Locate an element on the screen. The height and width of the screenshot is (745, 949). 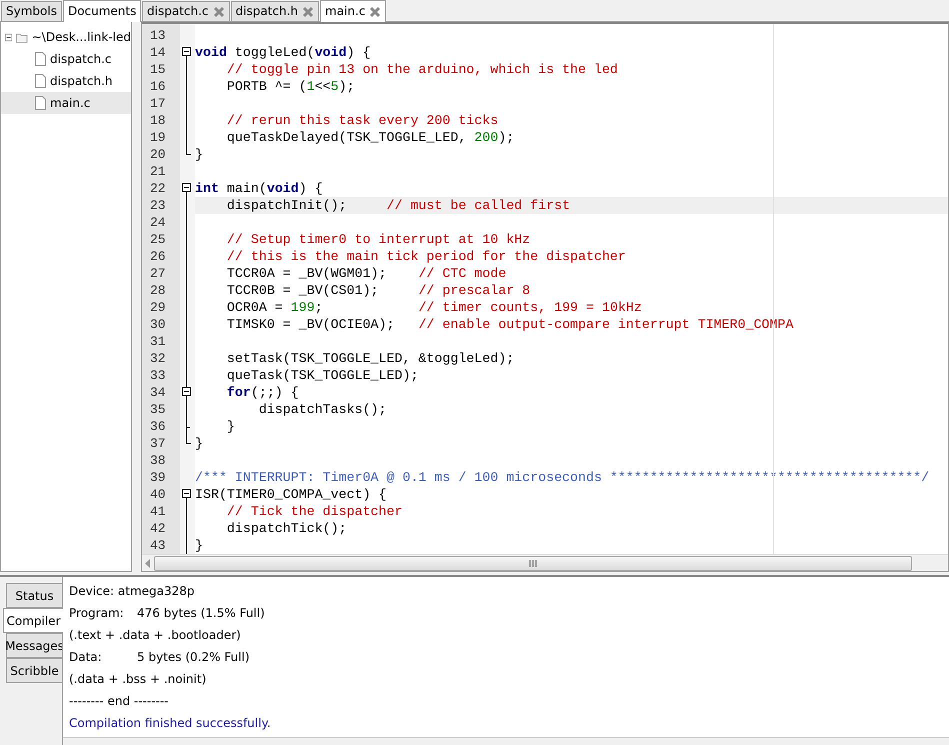
file-tab: main.c is located at coordinates (353, 11).